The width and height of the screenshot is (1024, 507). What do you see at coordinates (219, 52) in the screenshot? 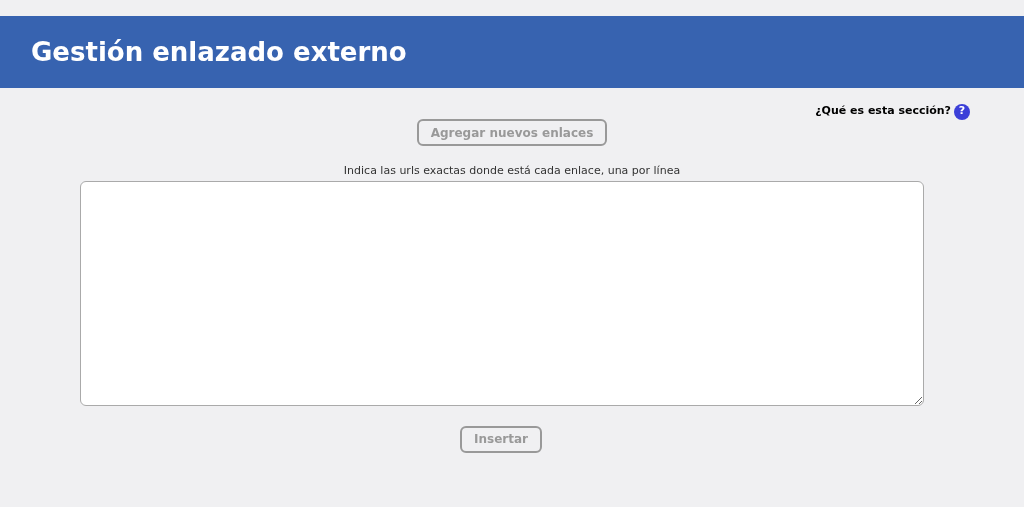
I see `page-title: Gestión enlazado externo` at bounding box center [219, 52].